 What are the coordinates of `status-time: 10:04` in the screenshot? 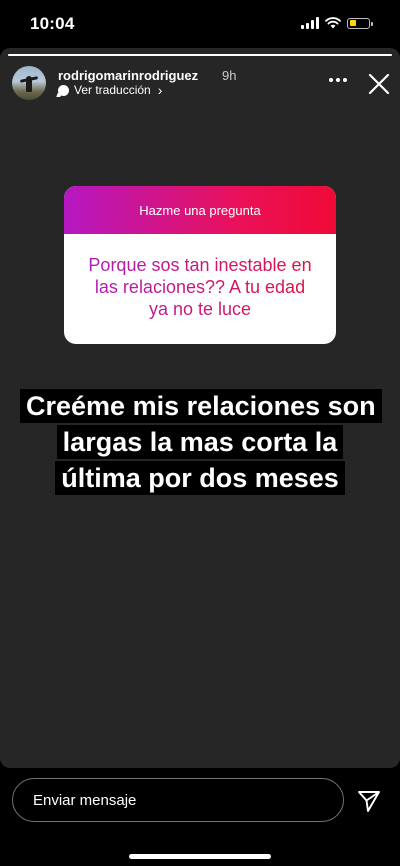 It's located at (52, 23).